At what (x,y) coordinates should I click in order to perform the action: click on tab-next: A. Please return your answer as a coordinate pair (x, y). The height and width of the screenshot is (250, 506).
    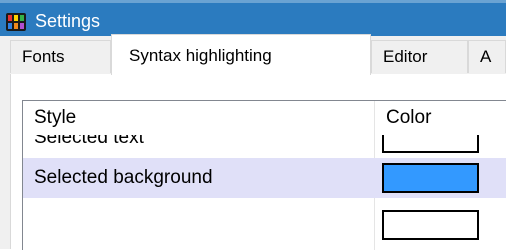
    Looking at the image, I should click on (487, 56).